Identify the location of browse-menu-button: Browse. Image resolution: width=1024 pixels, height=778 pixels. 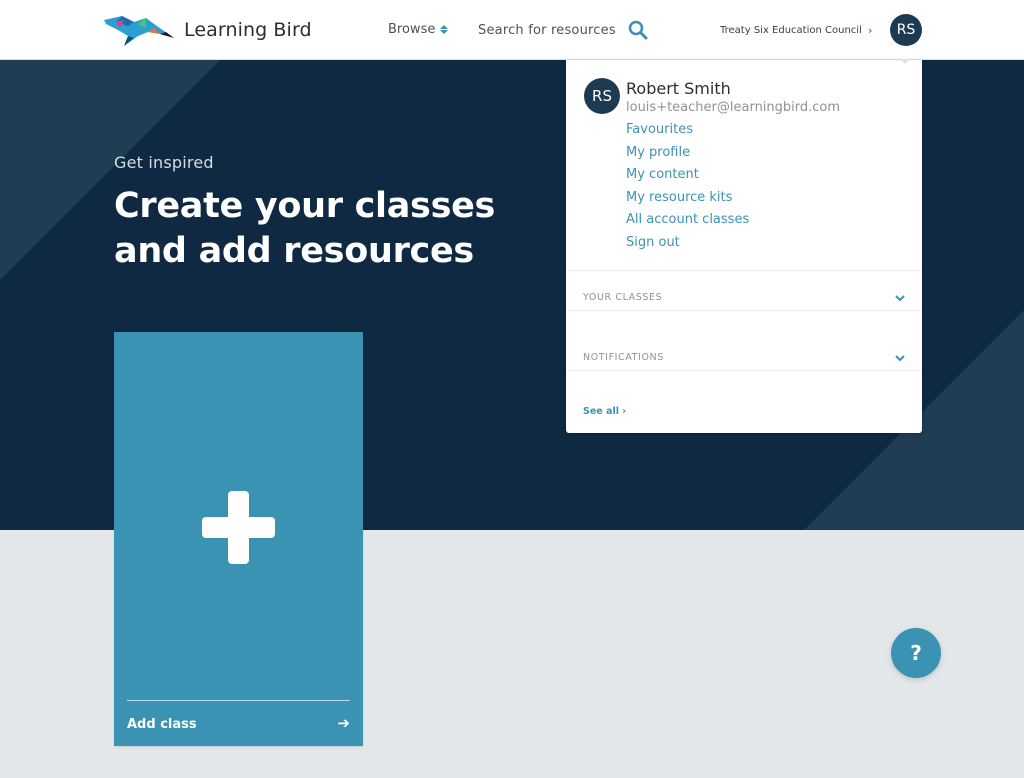
(418, 29).